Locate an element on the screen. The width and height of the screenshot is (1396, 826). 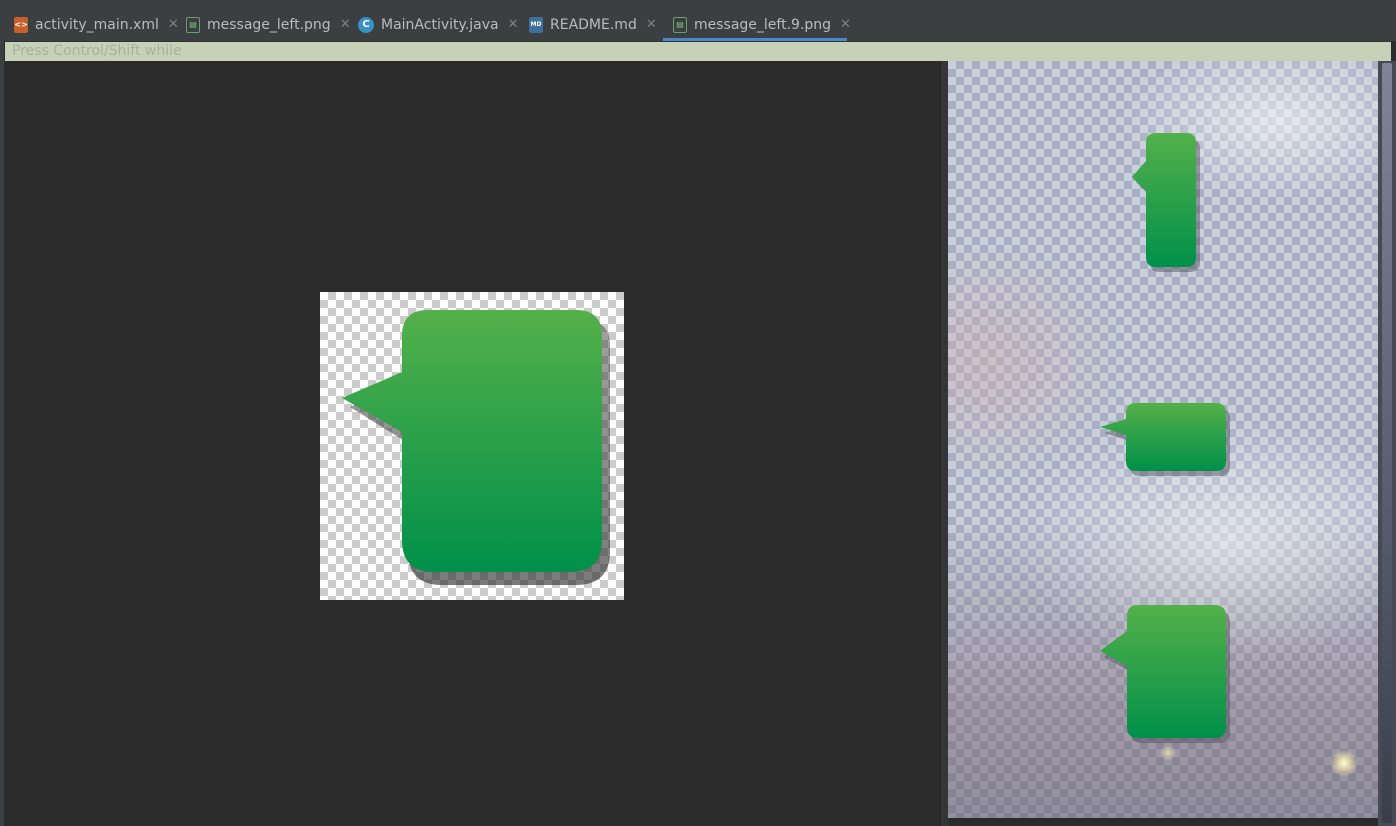
xml-file-icon: <> is located at coordinates (21, 24).